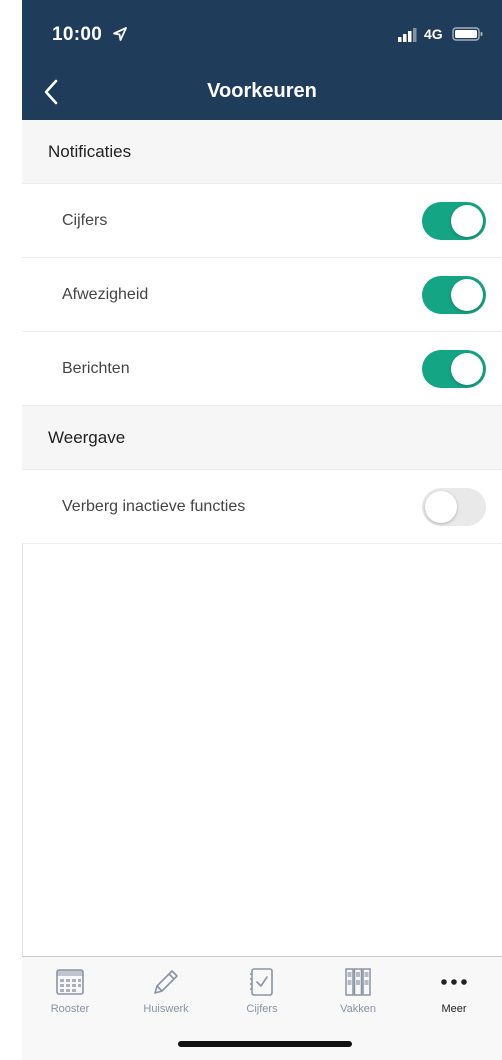  I want to click on tab-rooster: Rooster, so click(70, 992).